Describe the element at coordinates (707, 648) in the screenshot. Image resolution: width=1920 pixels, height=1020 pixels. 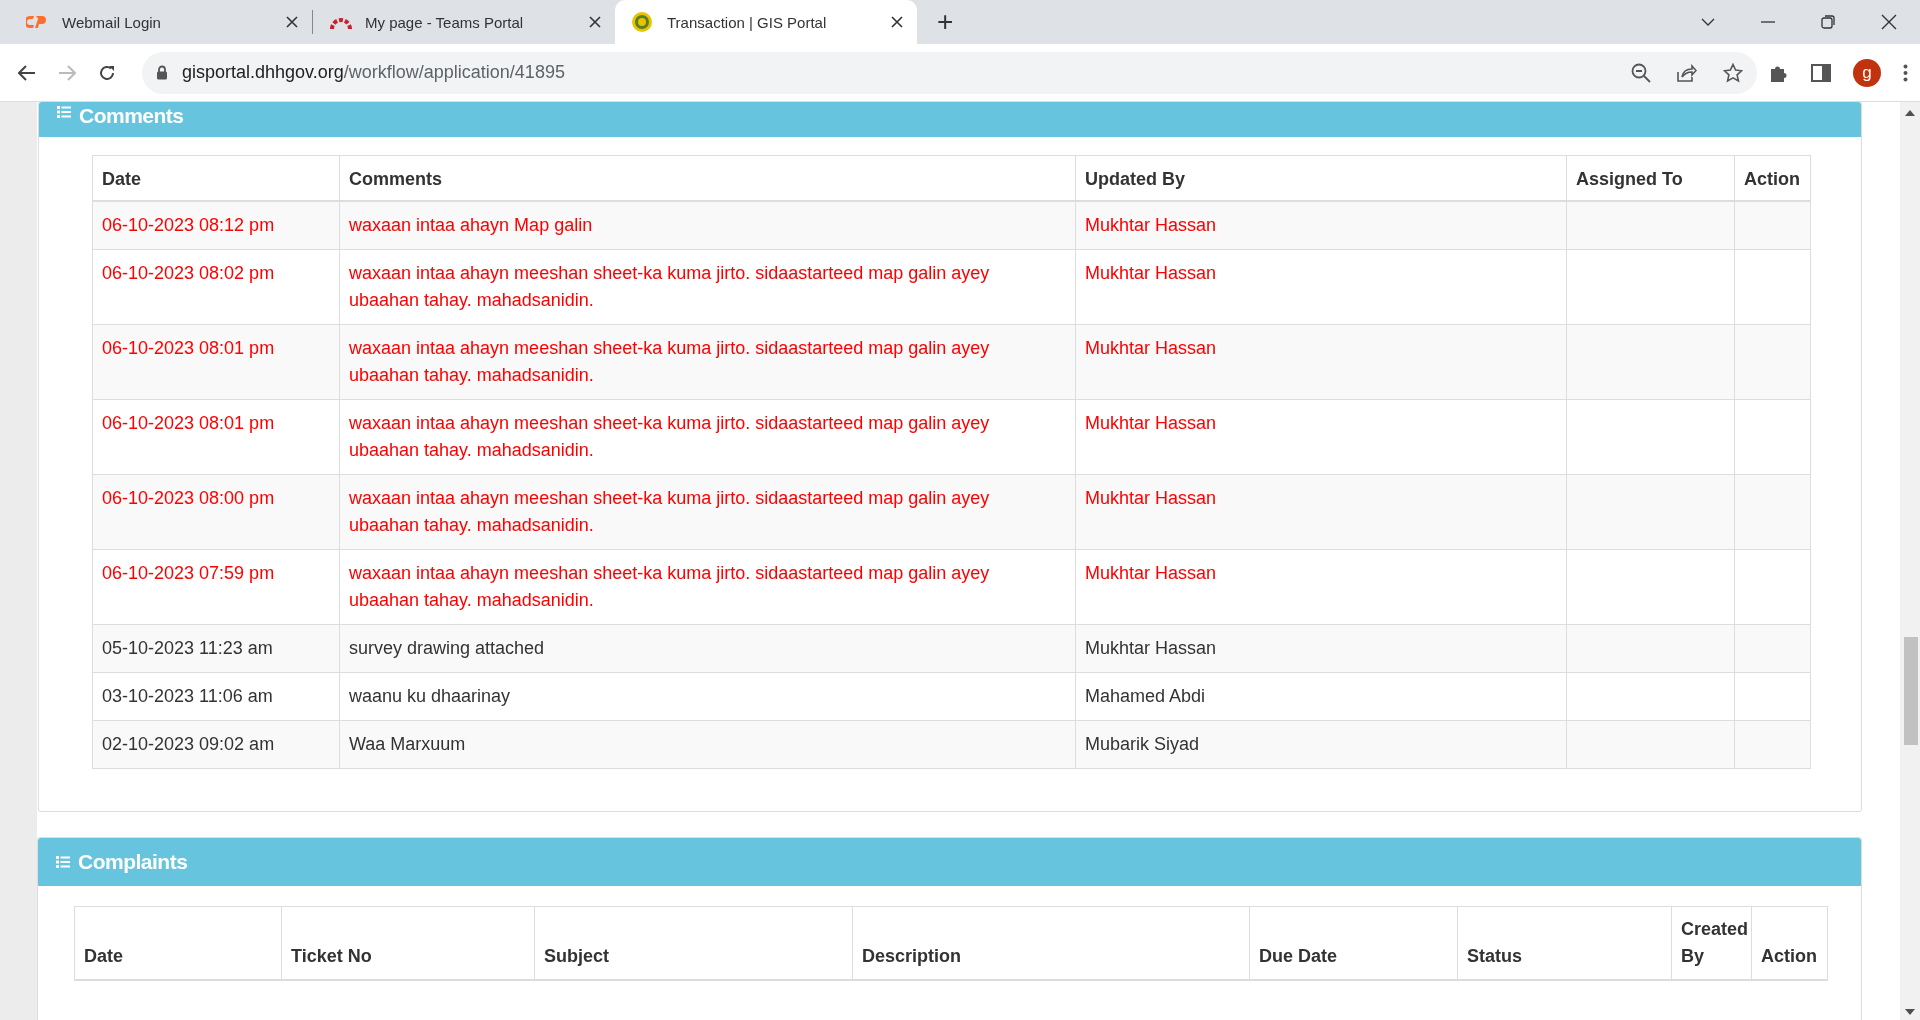
I see `table-cell: survey drawing attached` at that location.